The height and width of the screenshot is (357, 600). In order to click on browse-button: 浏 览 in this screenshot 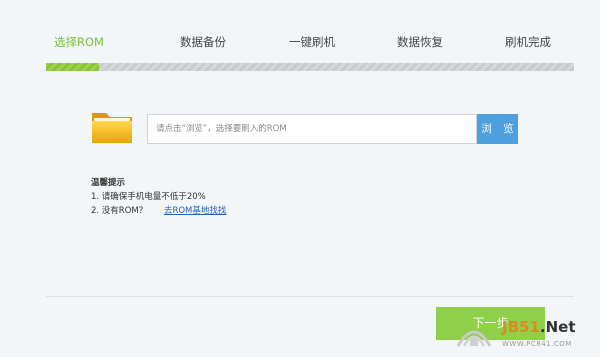, I will do `click(497, 129)`.